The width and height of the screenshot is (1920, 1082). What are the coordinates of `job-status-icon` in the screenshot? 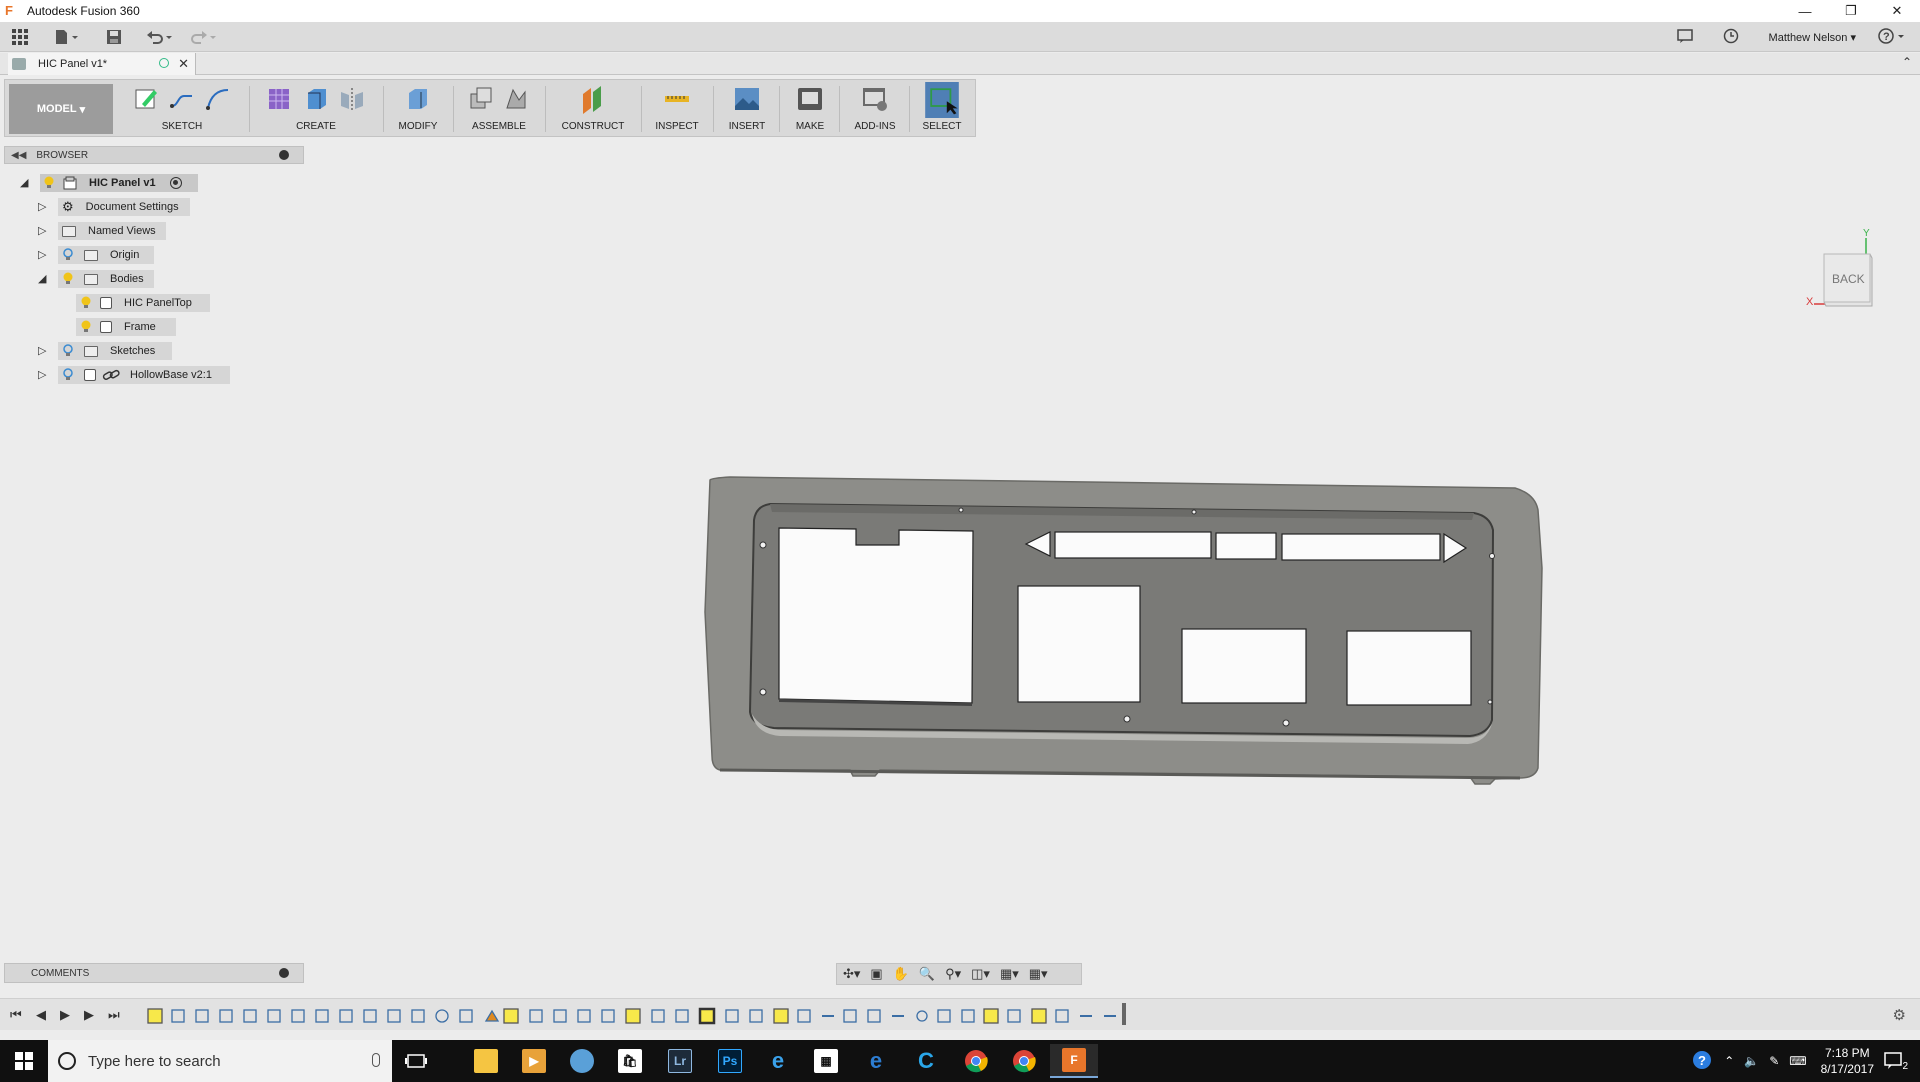 It's located at (1684, 37).